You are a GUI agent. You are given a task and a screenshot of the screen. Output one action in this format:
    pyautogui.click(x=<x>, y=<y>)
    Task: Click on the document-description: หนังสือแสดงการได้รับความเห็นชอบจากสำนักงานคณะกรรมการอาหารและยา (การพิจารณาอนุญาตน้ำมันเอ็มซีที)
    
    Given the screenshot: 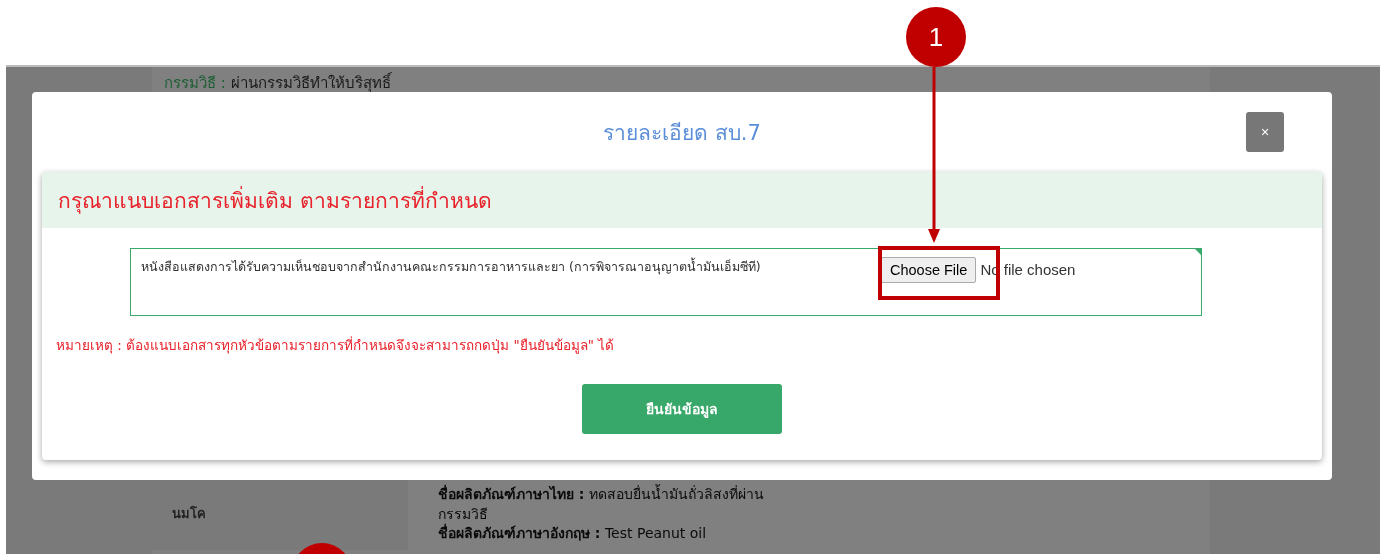 What is the action you would take?
    pyautogui.click(x=451, y=267)
    